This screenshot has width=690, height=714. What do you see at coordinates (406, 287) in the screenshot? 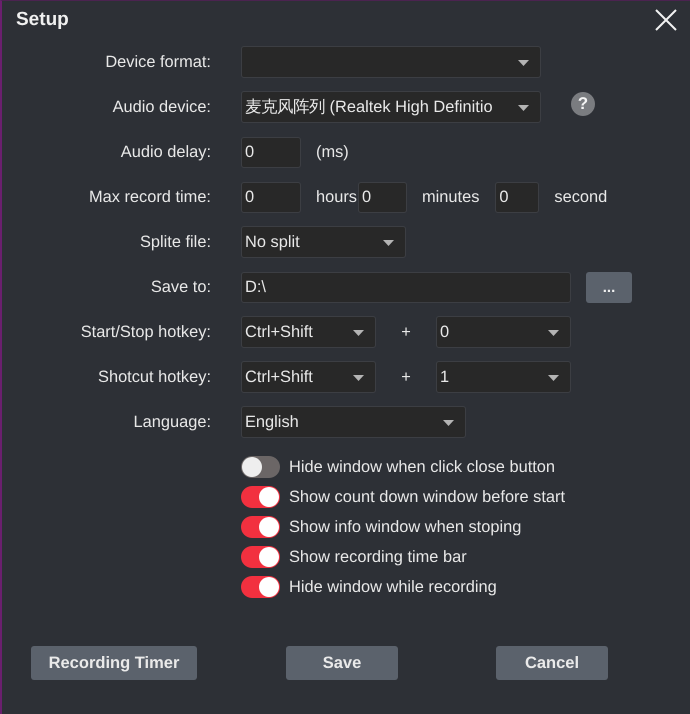
I see `text-field: D:\` at bounding box center [406, 287].